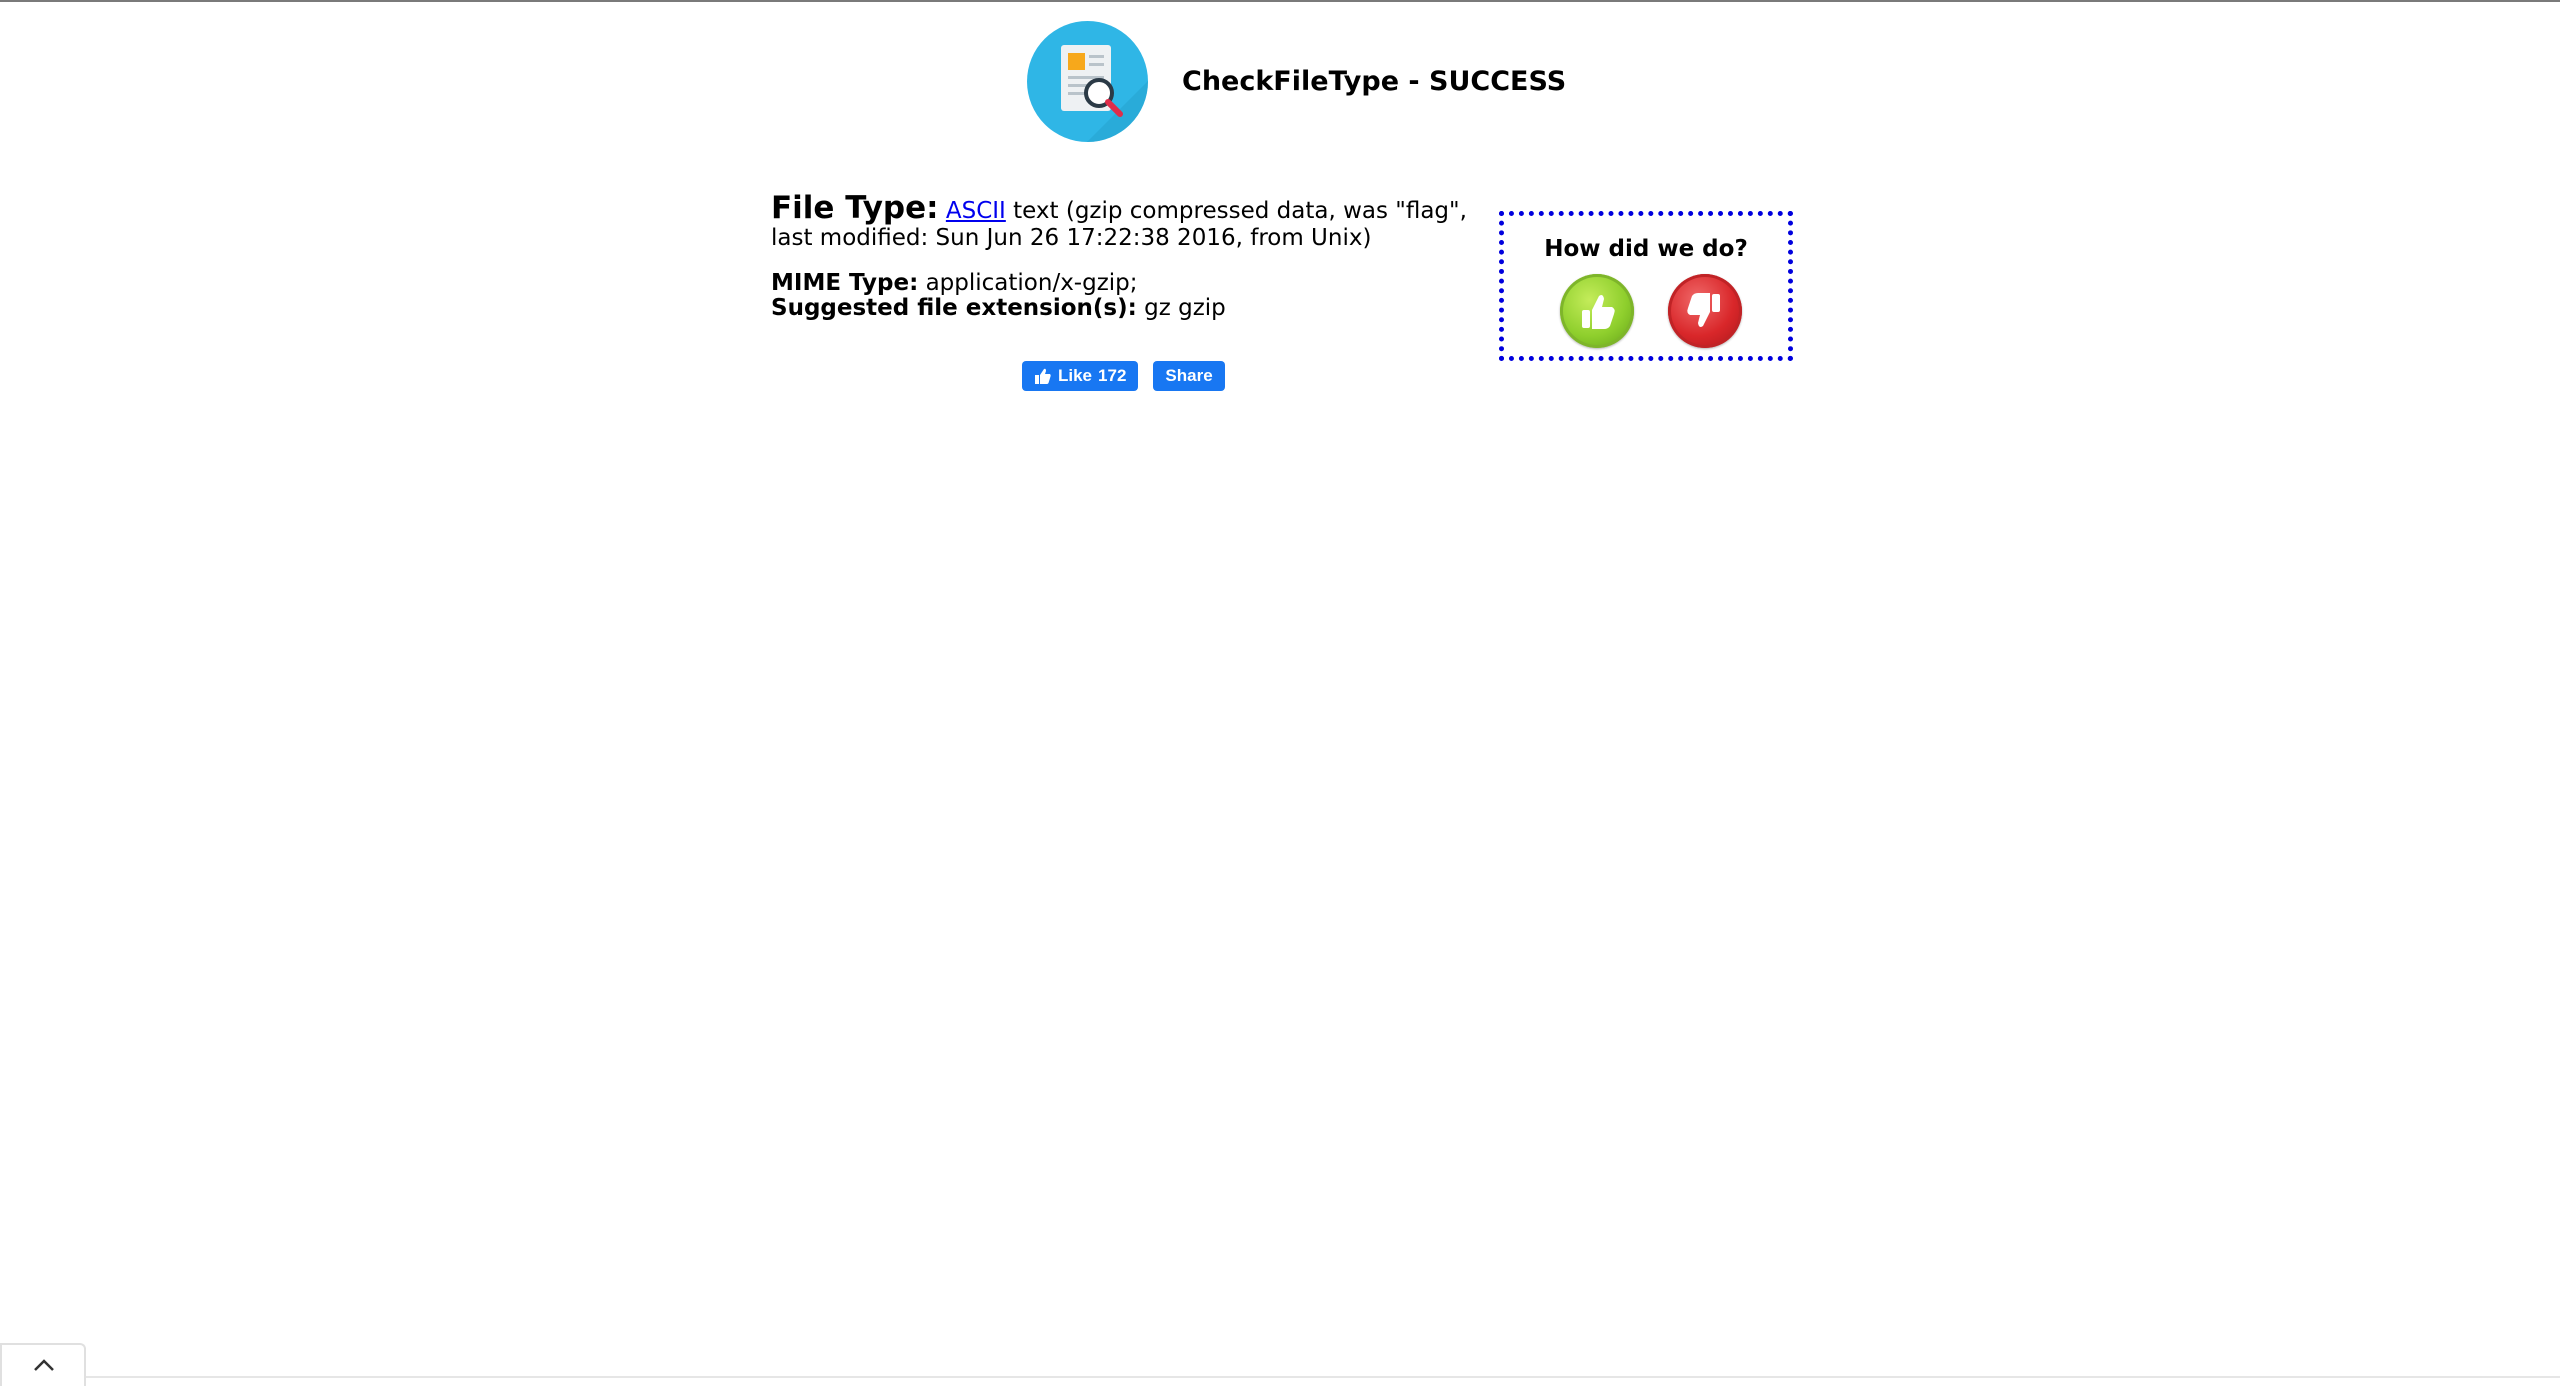  I want to click on top-border, so click(1280, 1).